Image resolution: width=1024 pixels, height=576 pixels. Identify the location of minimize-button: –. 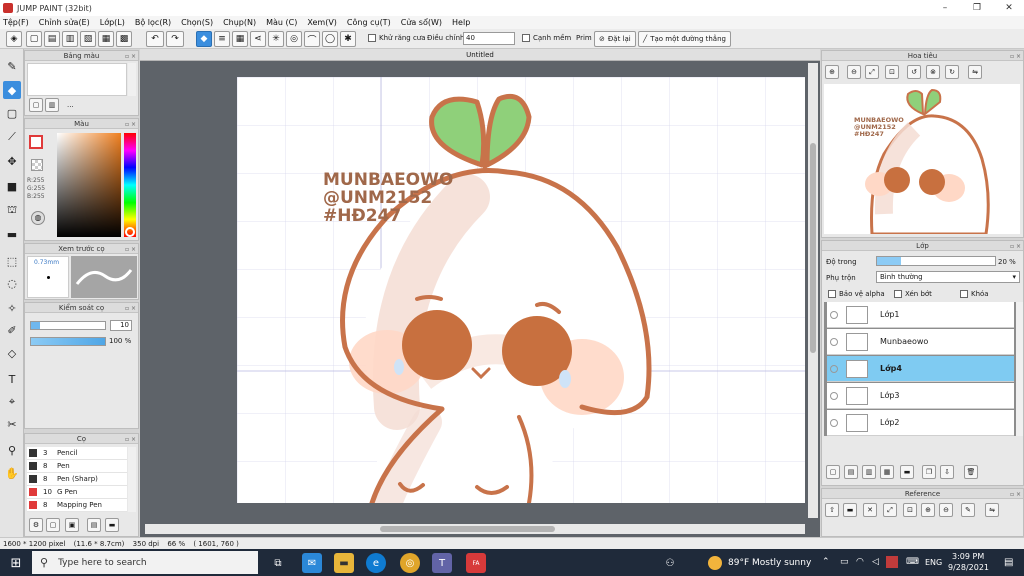
(945, 8).